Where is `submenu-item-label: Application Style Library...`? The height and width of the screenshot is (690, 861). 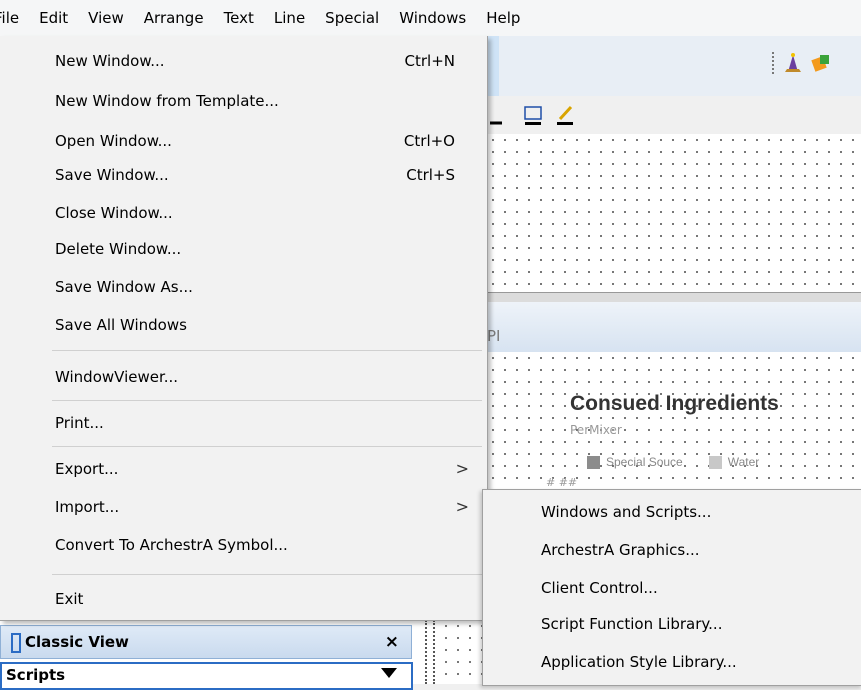 submenu-item-label: Application Style Library... is located at coordinates (639, 662).